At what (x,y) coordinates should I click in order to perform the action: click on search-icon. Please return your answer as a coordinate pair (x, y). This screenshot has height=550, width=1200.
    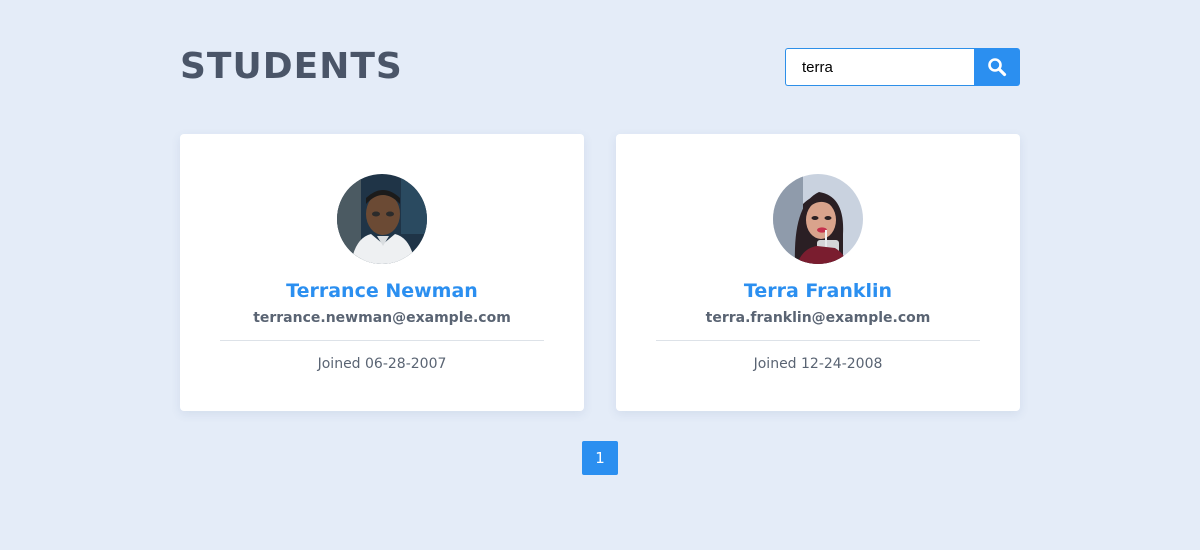
    Looking at the image, I should click on (997, 67).